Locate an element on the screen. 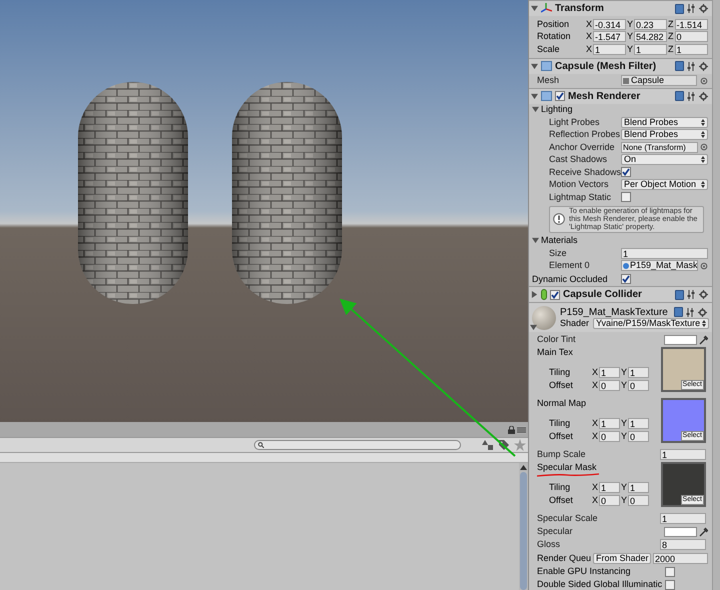  scroll-up-arrow-icon is located at coordinates (523, 467).